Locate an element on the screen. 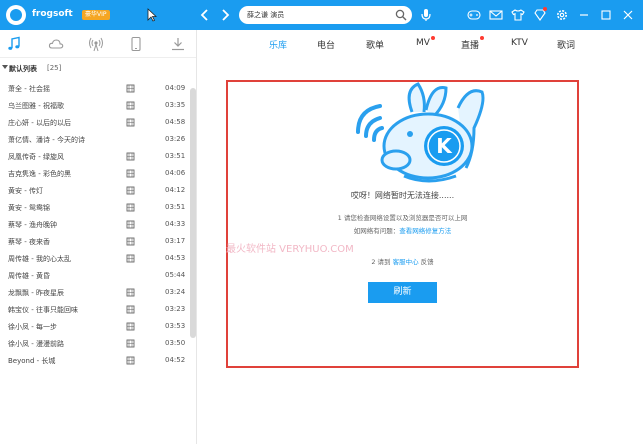 The image size is (643, 444). song-row: 黄安 - 传灯 04:12 is located at coordinates (95, 190).